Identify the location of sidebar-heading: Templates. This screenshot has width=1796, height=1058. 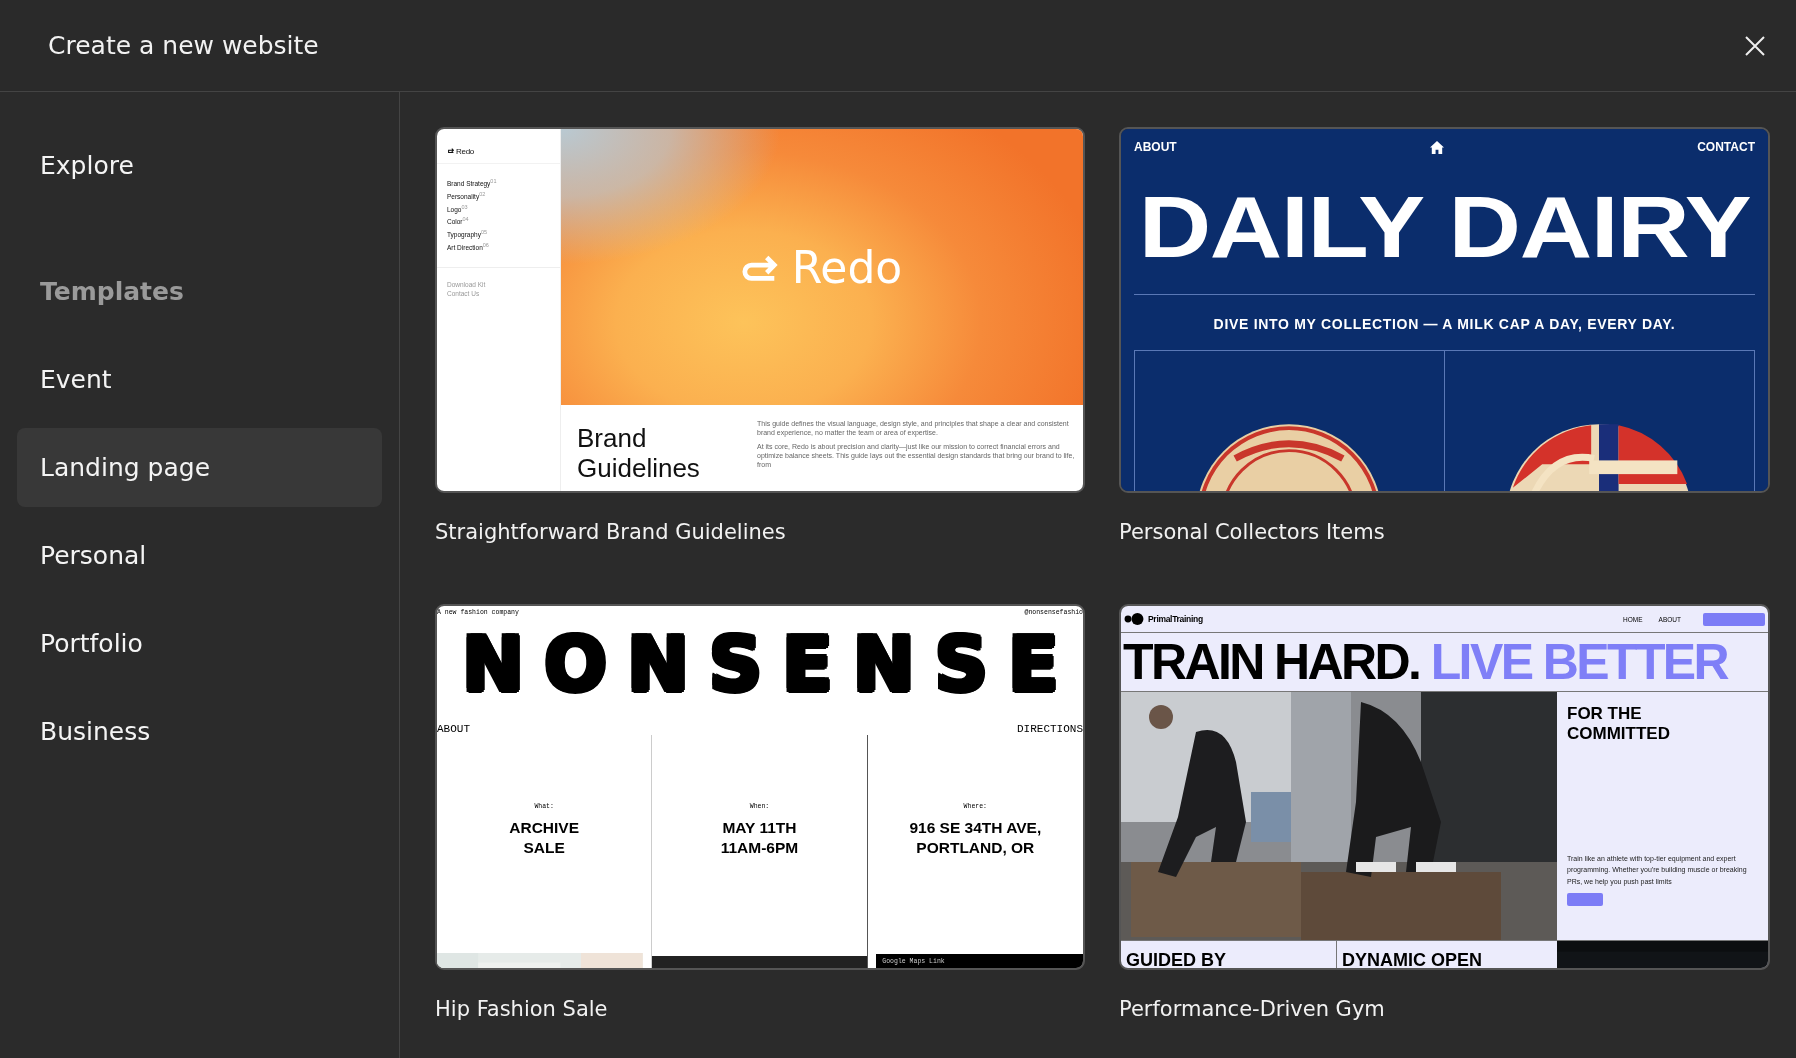
(112, 292).